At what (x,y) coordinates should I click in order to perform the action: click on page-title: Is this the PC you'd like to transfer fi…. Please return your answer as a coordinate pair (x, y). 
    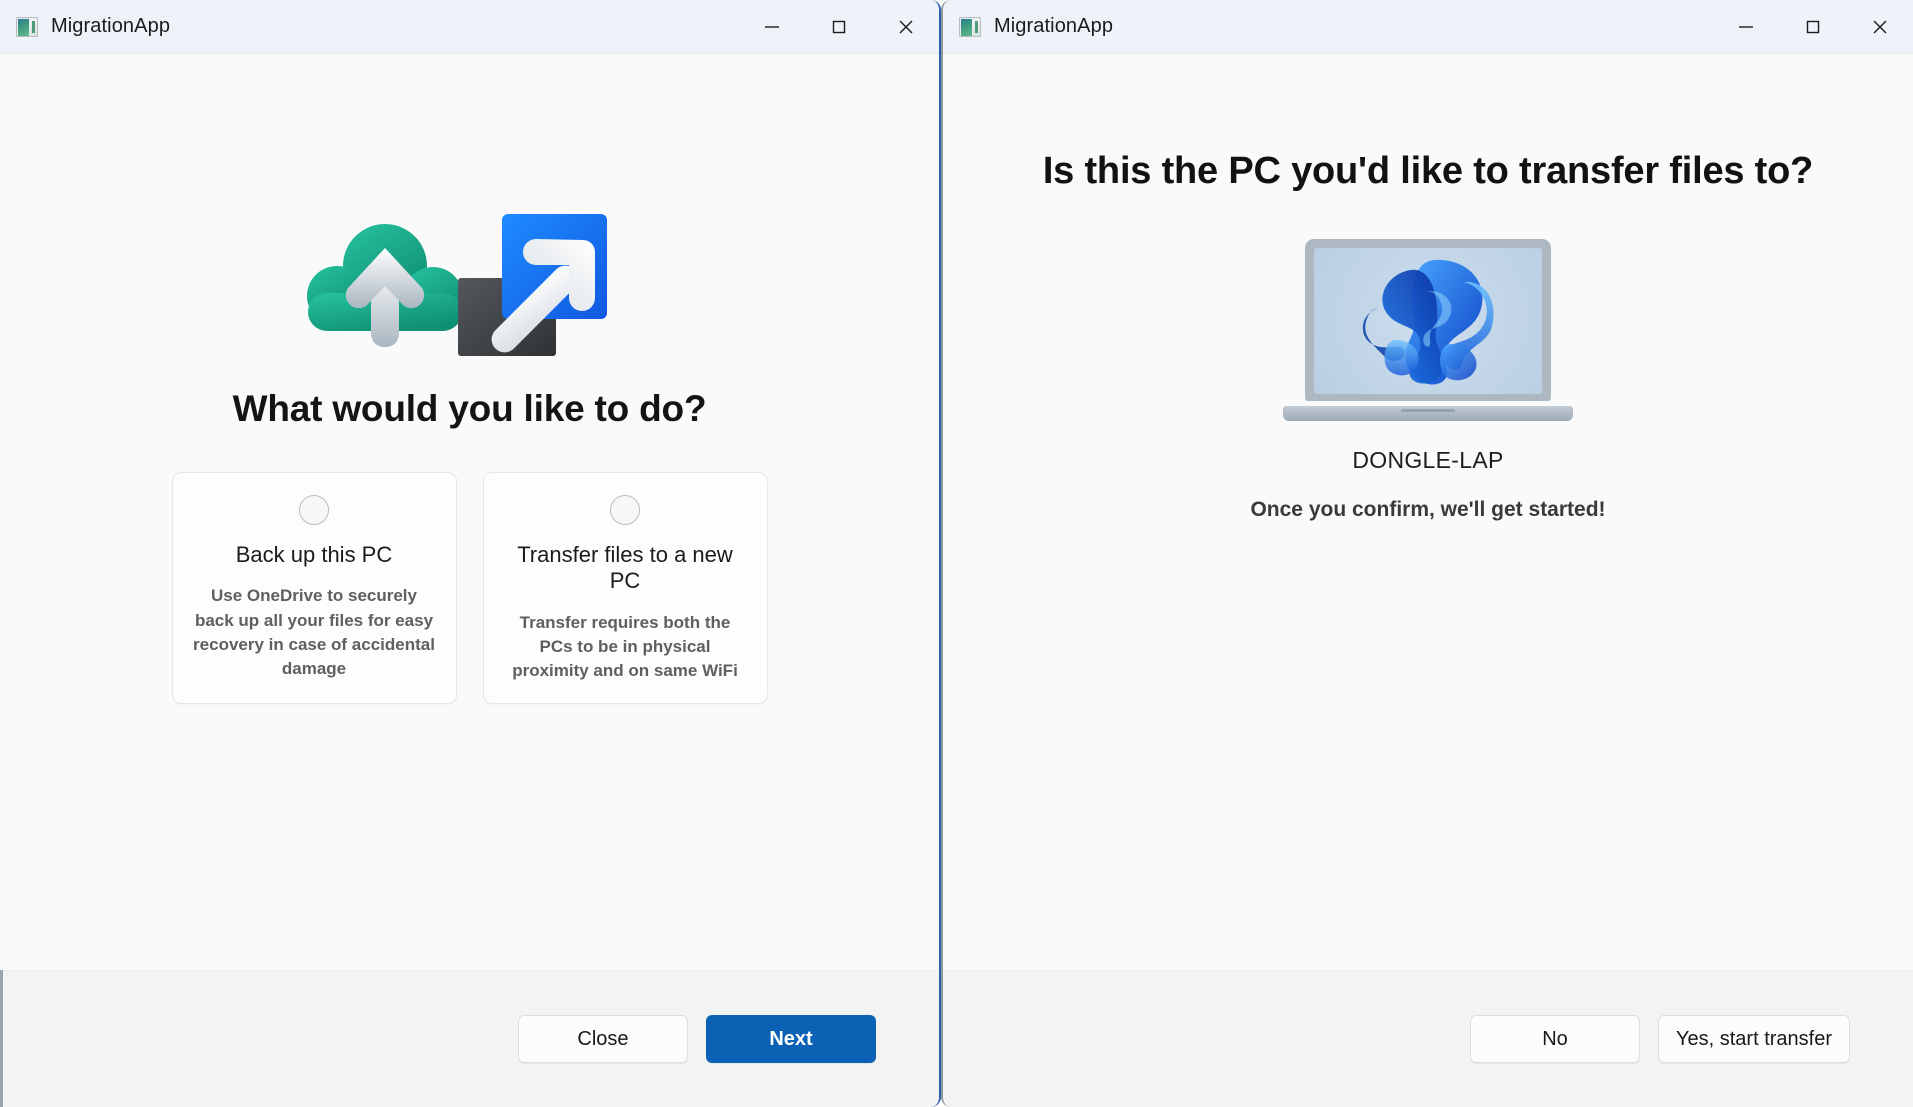
    Looking at the image, I should click on (1428, 171).